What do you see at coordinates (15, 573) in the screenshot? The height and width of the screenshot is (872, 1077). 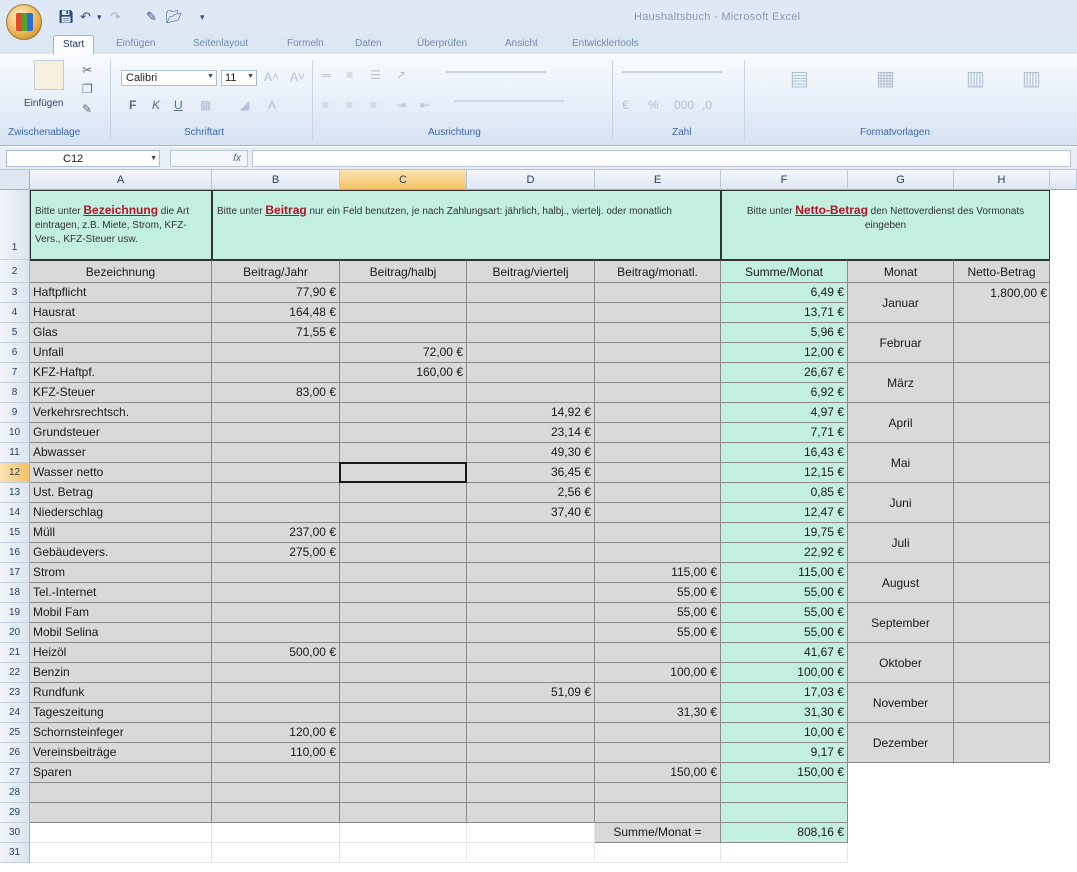 I see `row-header-17: 17` at bounding box center [15, 573].